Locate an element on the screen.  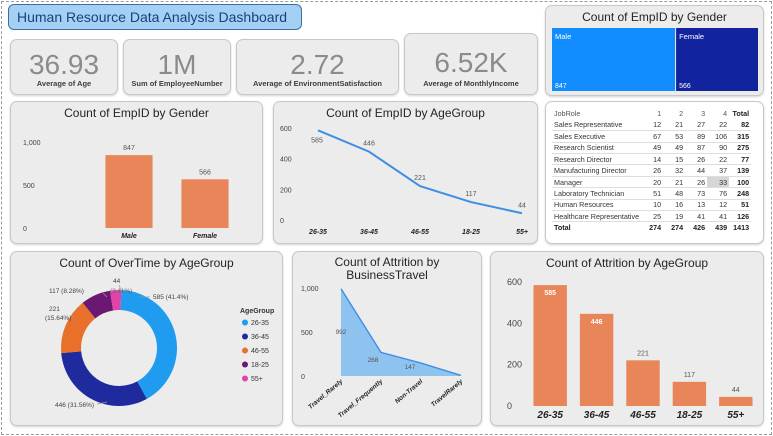
table-row: Sales Executive 67 53 89 106 315 is located at coordinates (652, 136).